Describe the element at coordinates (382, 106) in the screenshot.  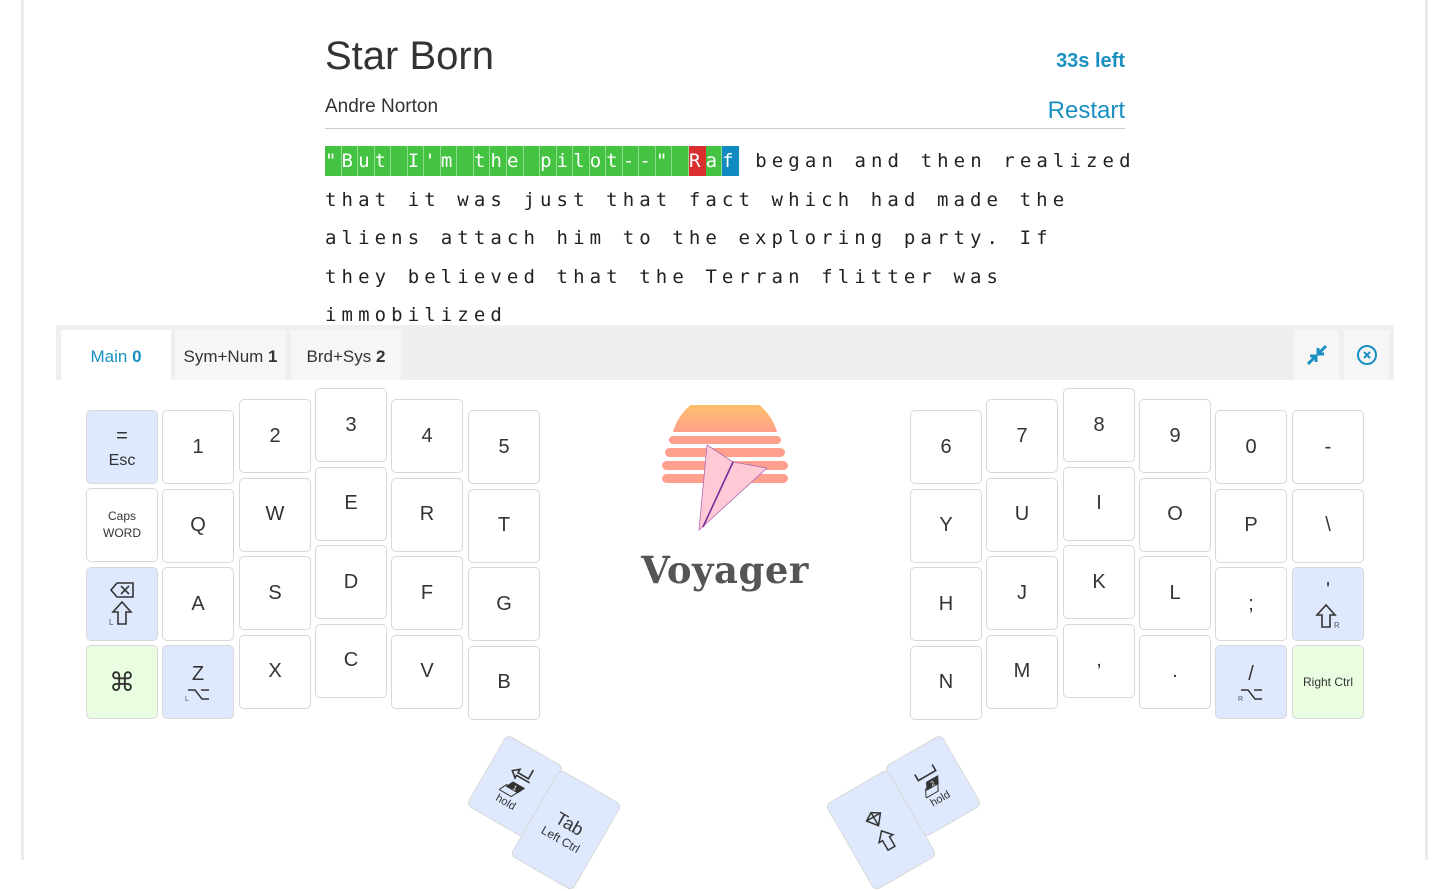
I see `book-author: Andre Norton` at that location.